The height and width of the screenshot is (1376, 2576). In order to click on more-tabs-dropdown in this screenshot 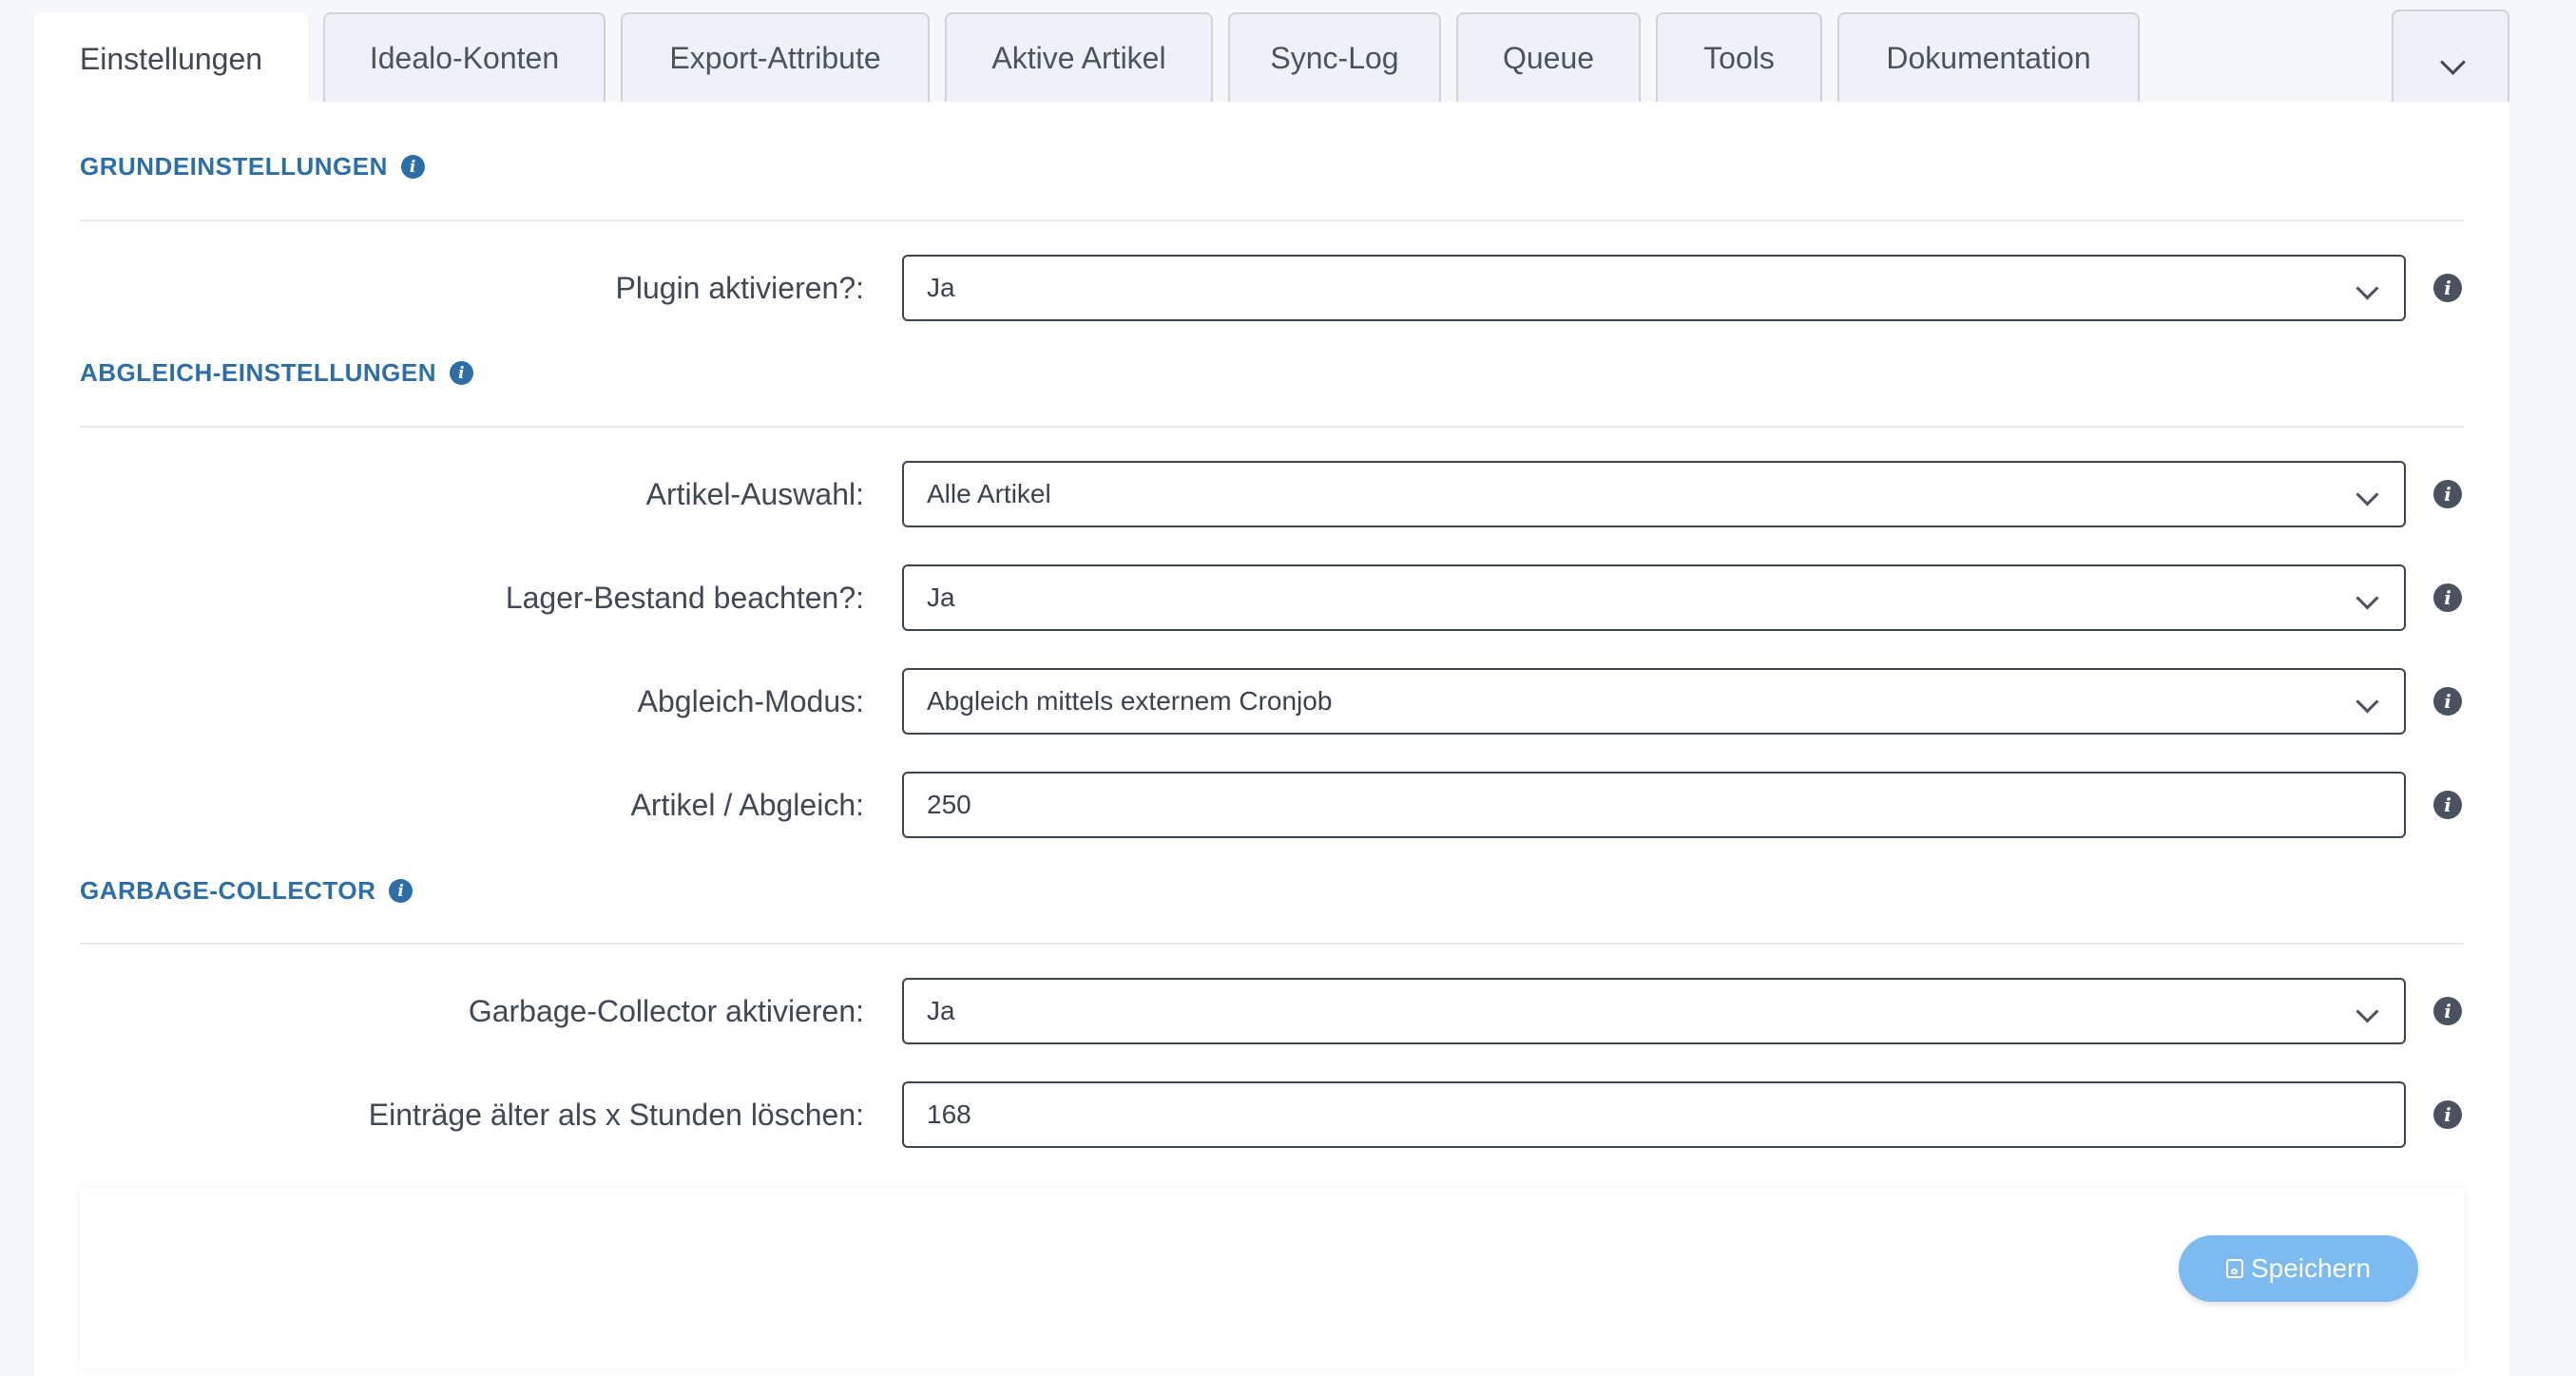, I will do `click(2450, 56)`.